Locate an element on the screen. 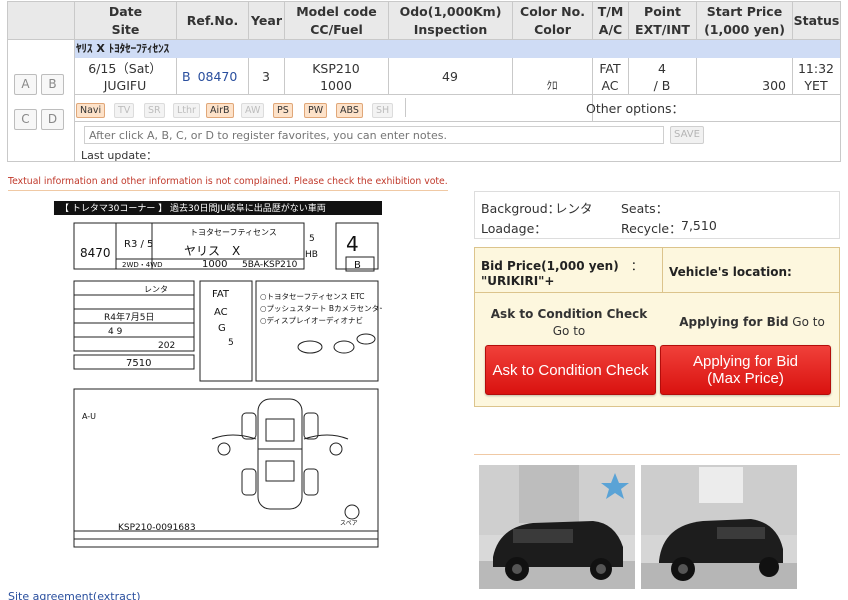  applying-bid-text: Applying for Bid Go to is located at coordinates (752, 322).